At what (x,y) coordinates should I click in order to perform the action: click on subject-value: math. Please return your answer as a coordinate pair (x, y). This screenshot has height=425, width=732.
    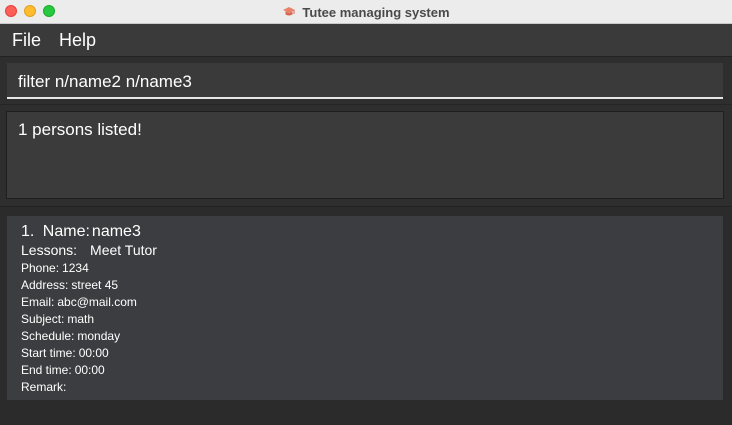
    Looking at the image, I should click on (81, 319).